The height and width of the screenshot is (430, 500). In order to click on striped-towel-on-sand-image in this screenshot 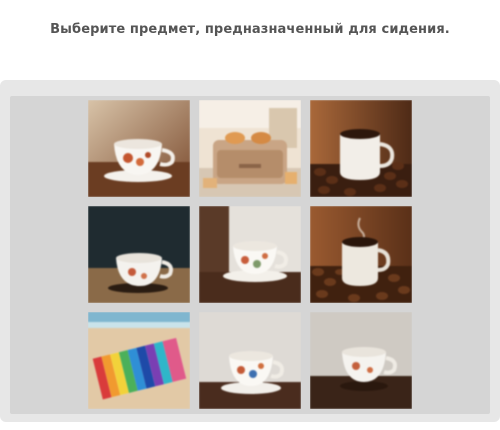, I will do `click(139, 360)`.